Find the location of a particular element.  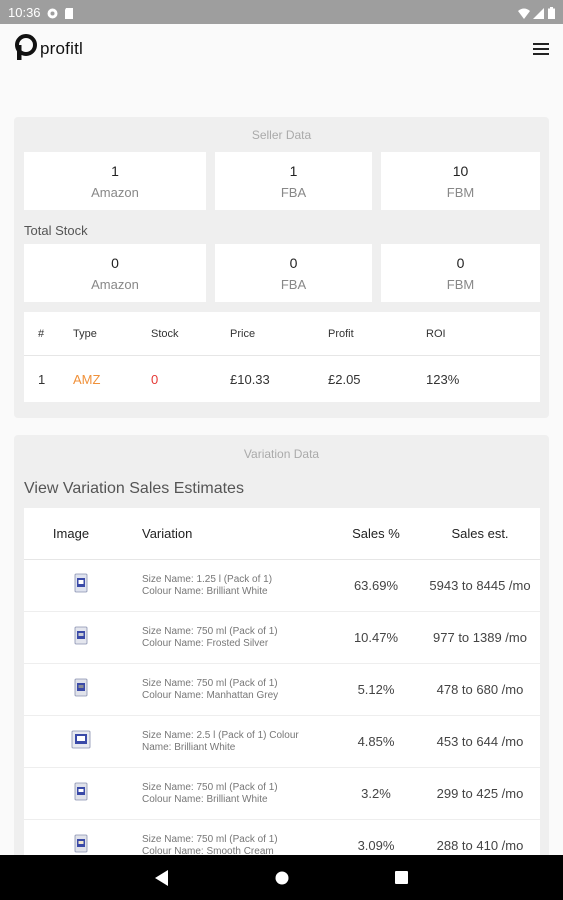

variation-size: Size Name: 2.5 l (Pack of 1) Colour is located at coordinates (220, 735).